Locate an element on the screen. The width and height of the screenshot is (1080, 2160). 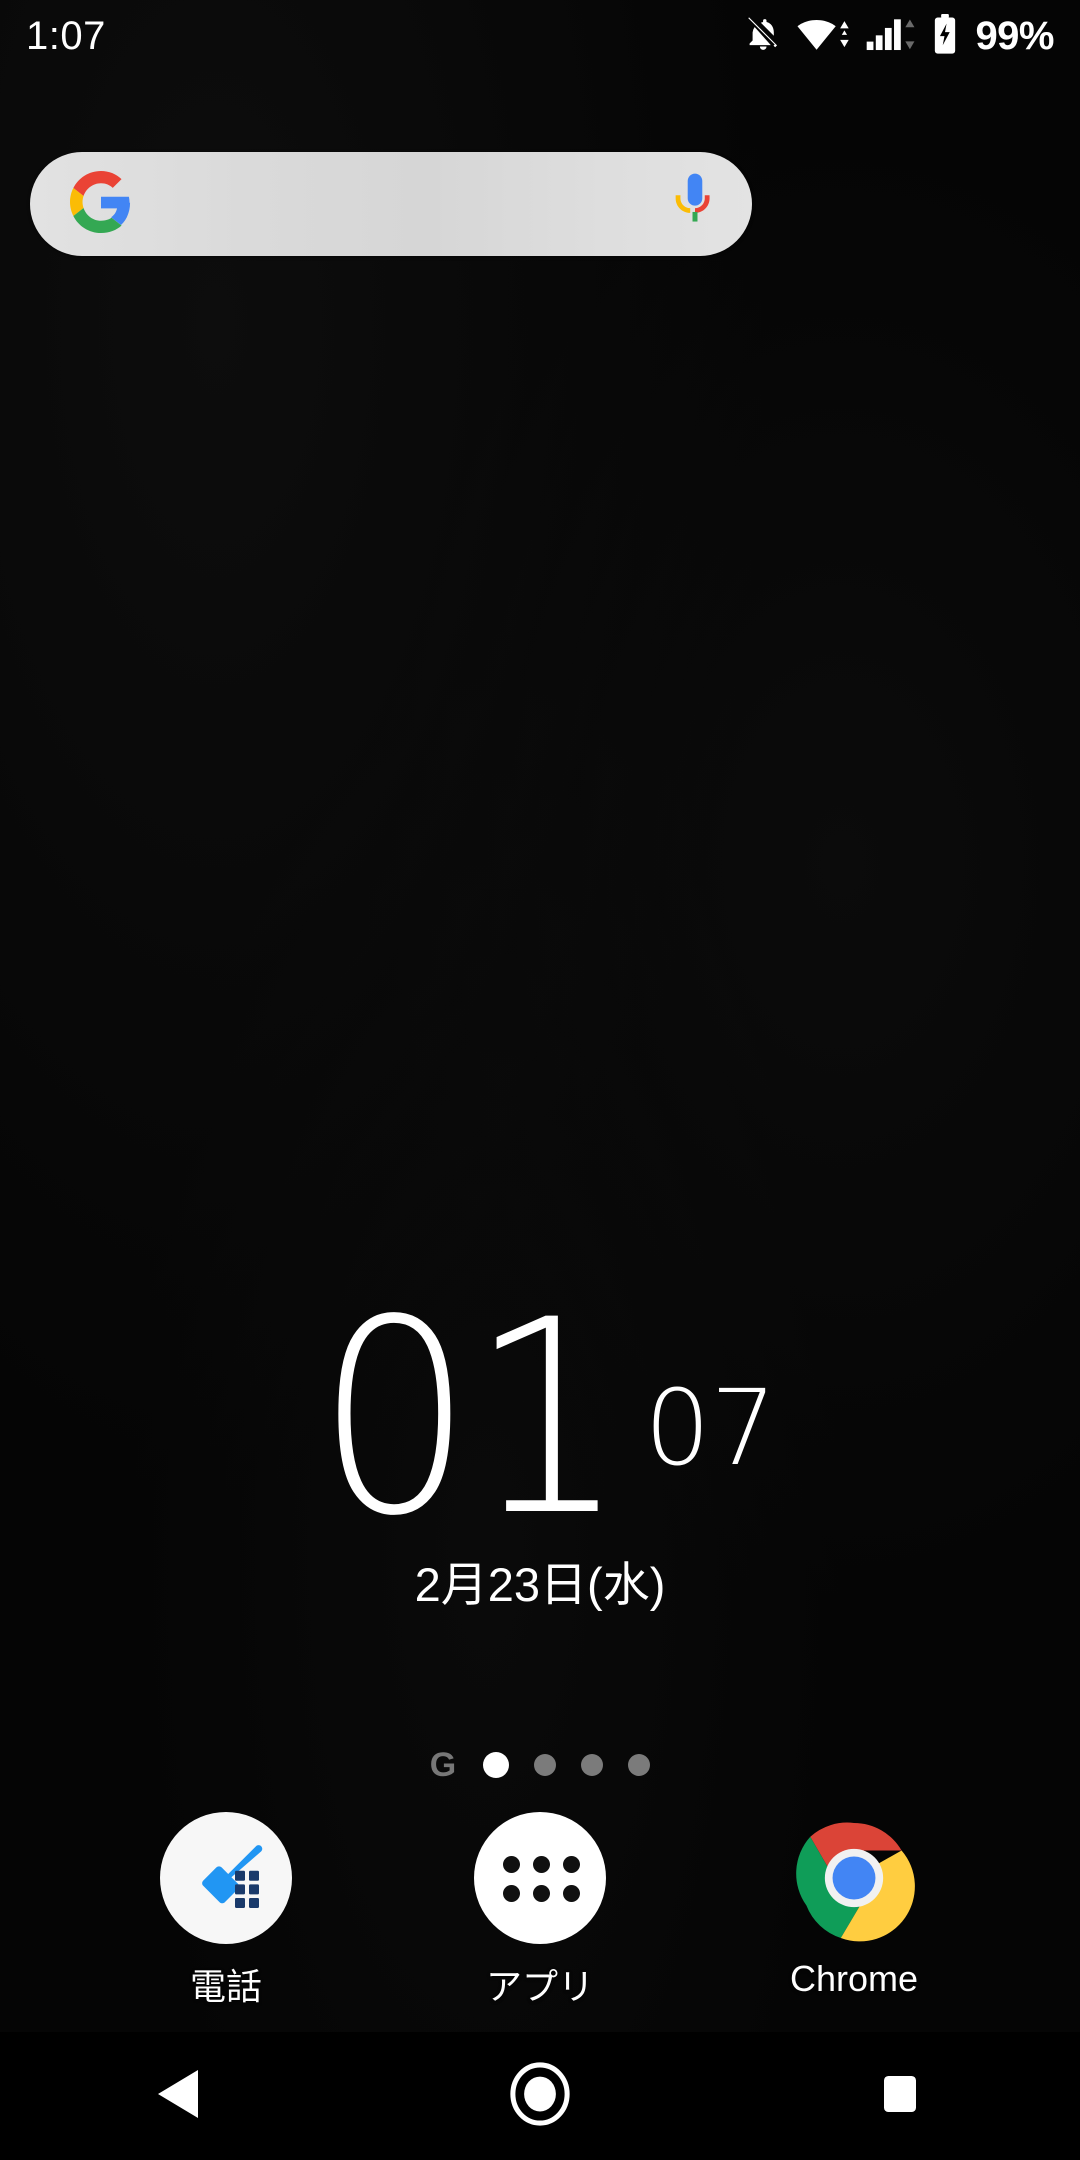
nav-recents-button is located at coordinates (900, 2096).